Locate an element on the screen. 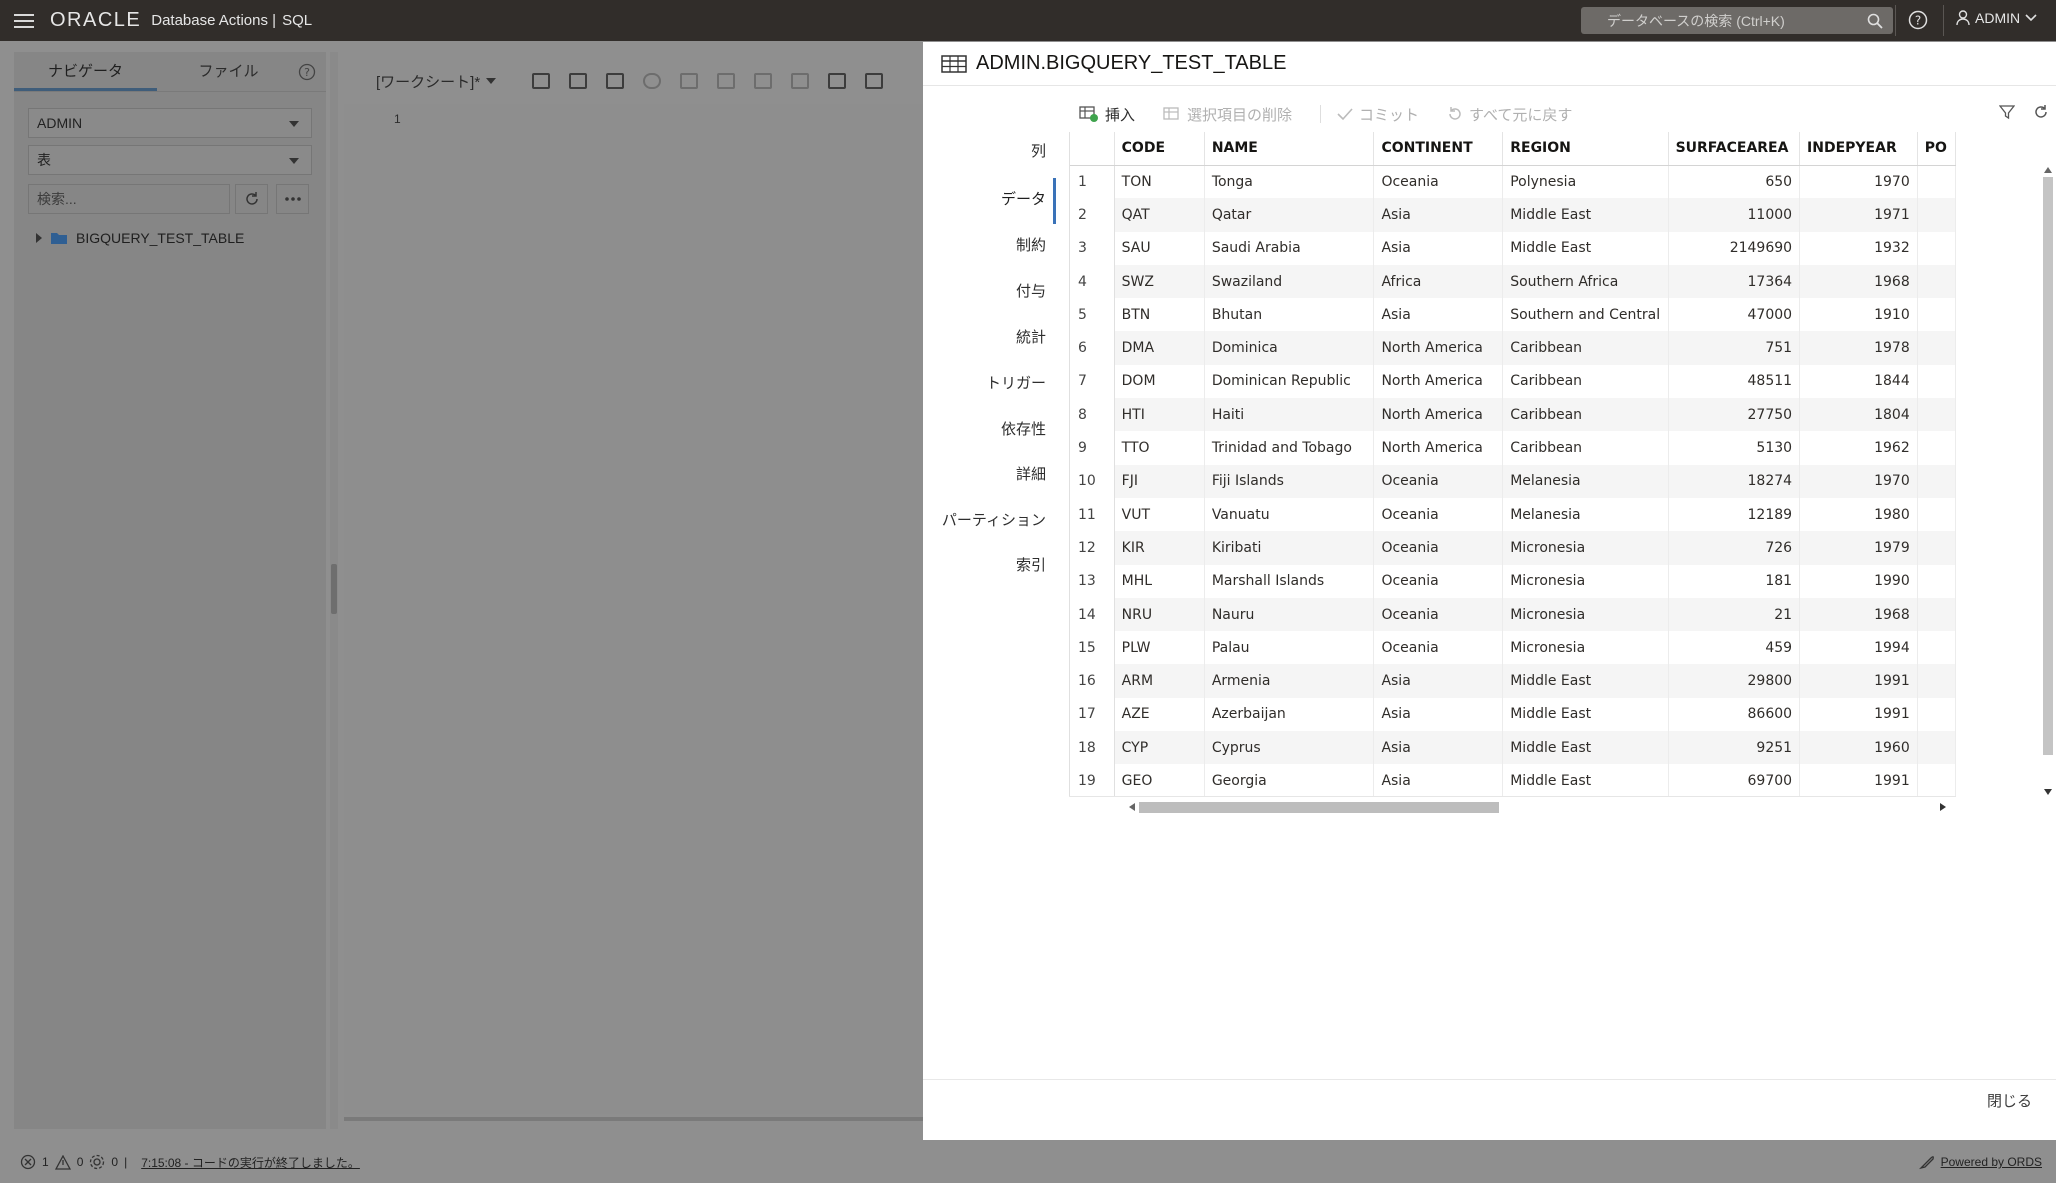 Image resolution: width=2056 pixels, height=1183 pixels. format-icon is located at coordinates (763, 81).